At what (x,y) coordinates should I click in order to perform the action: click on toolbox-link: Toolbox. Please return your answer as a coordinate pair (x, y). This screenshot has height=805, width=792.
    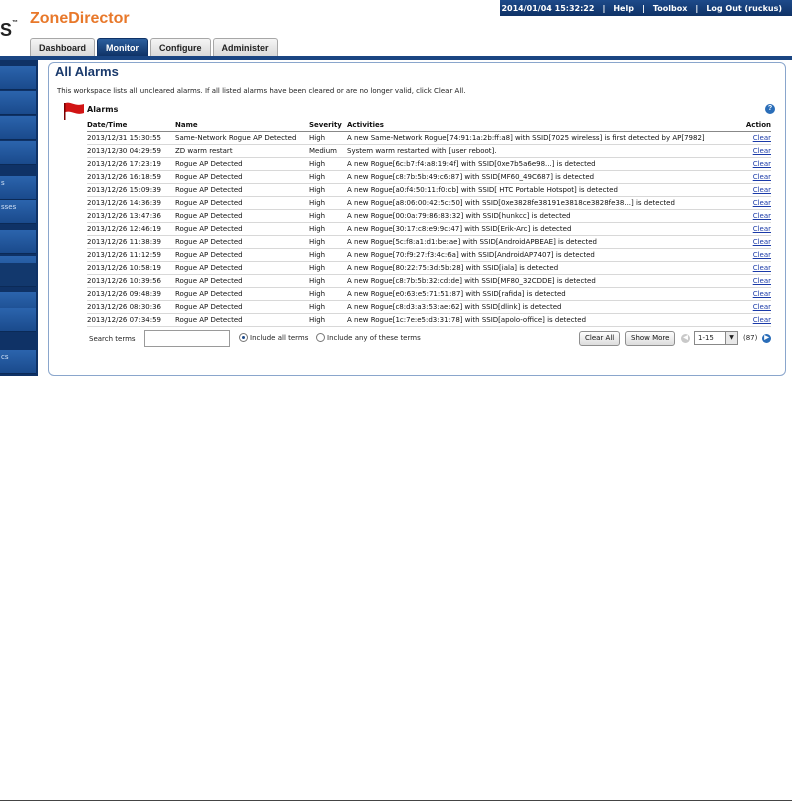
    Looking at the image, I should click on (670, 8).